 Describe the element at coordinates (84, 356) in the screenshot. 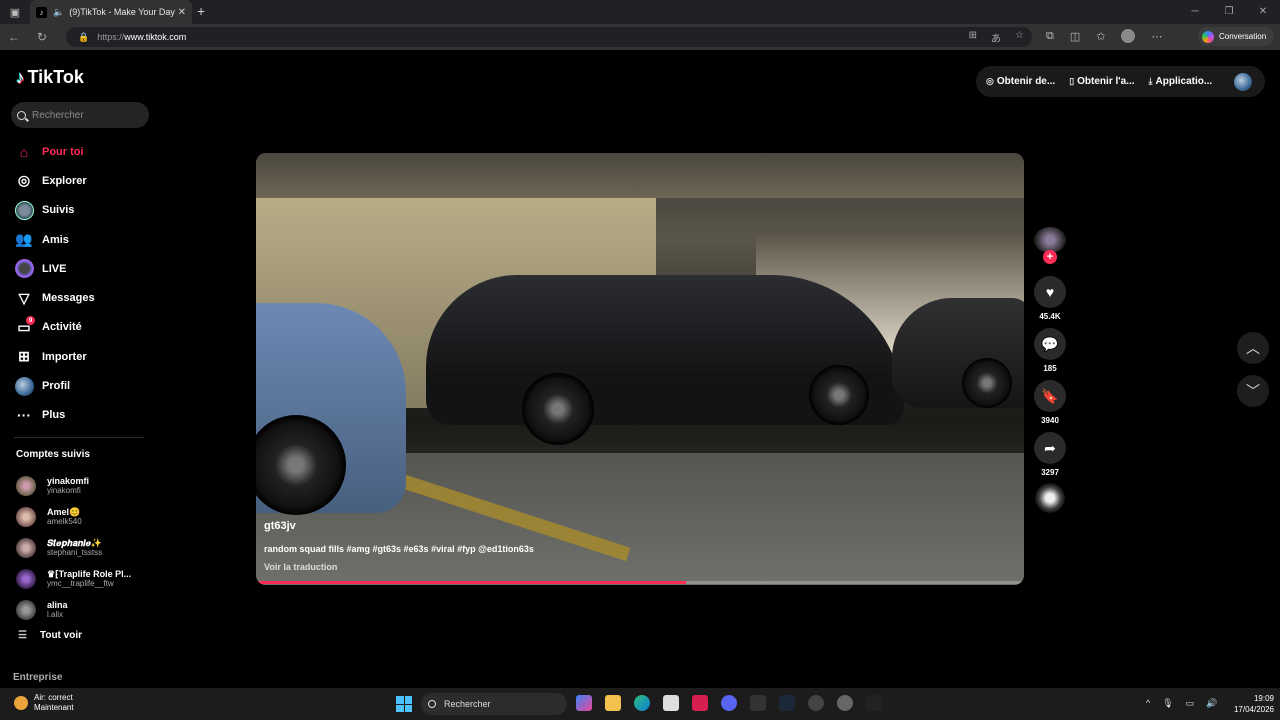

I see `sidebar-item-importer: ⊞ Importer` at that location.